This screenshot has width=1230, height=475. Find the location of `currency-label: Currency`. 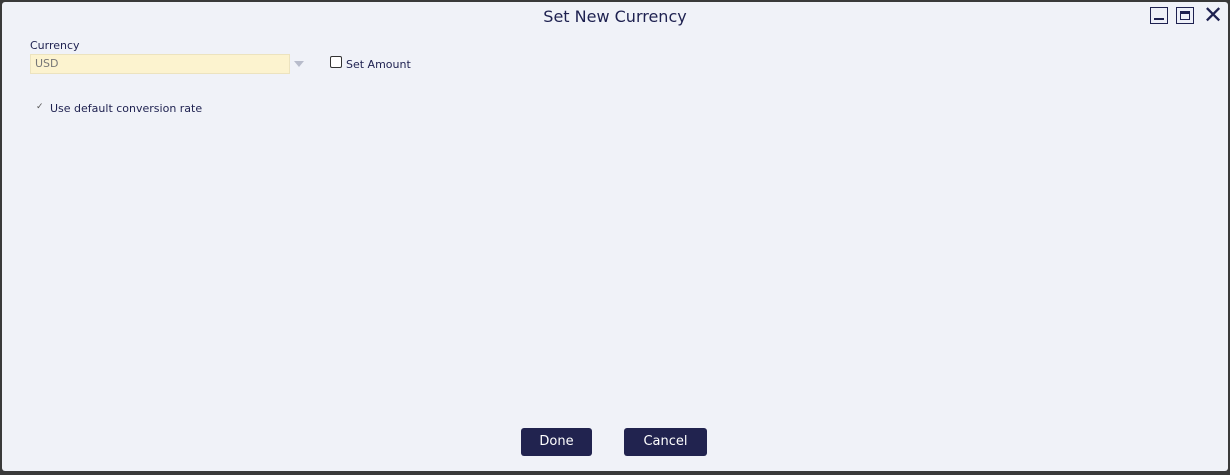

currency-label: Currency is located at coordinates (55, 45).